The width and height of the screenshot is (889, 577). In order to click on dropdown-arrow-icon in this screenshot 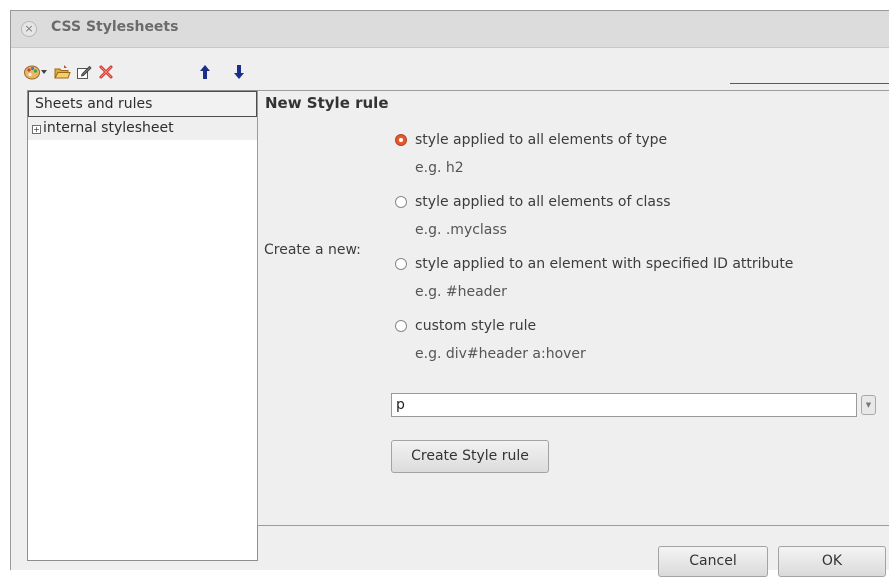, I will do `click(44, 72)`.